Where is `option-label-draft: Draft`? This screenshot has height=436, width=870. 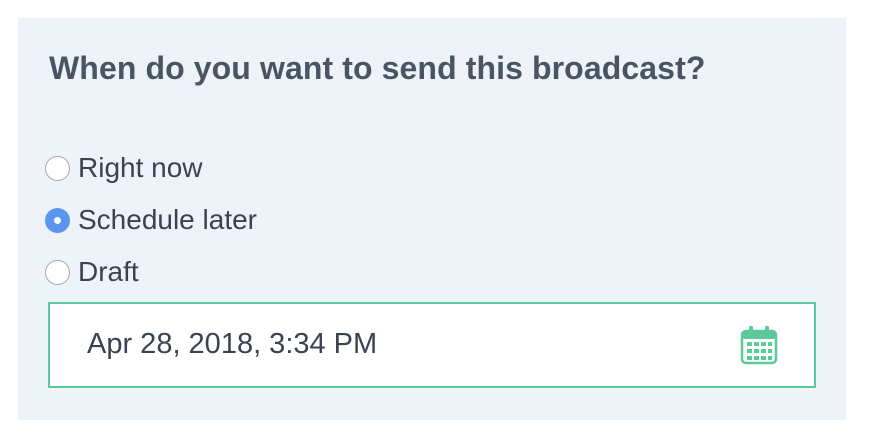
option-label-draft: Draft is located at coordinates (108, 271).